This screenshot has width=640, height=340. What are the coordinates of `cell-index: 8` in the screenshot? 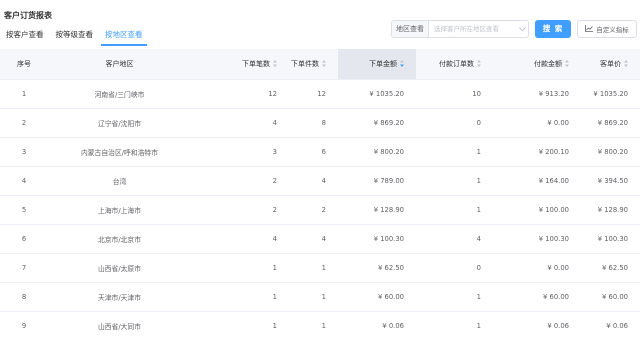 It's located at (24, 297).